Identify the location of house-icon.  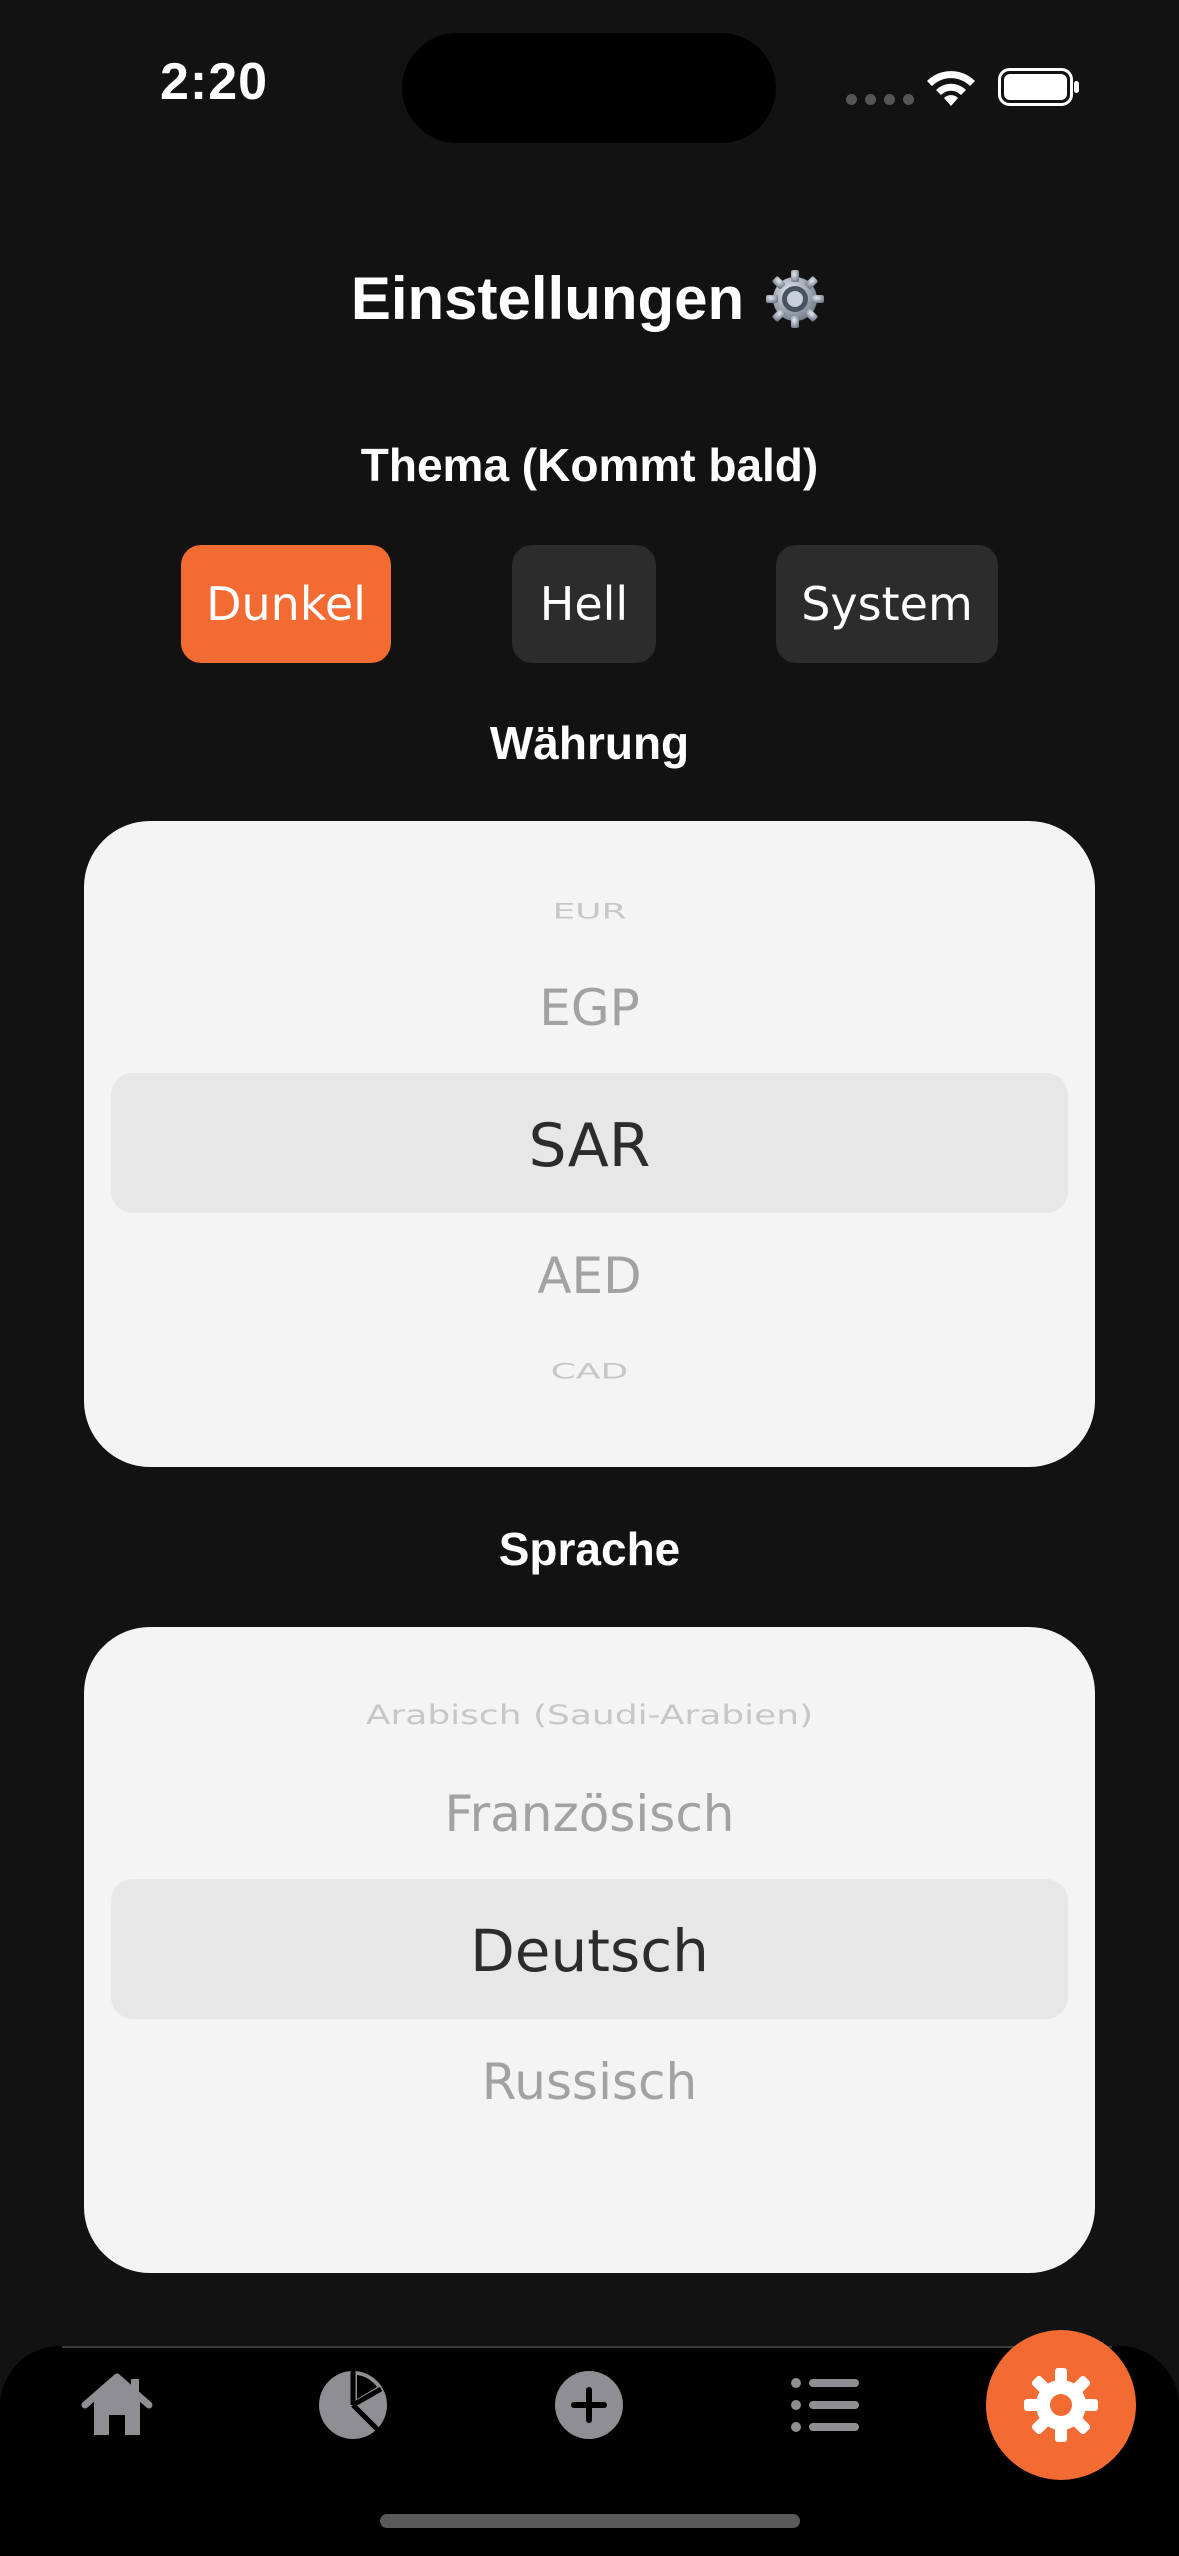
(117, 2404).